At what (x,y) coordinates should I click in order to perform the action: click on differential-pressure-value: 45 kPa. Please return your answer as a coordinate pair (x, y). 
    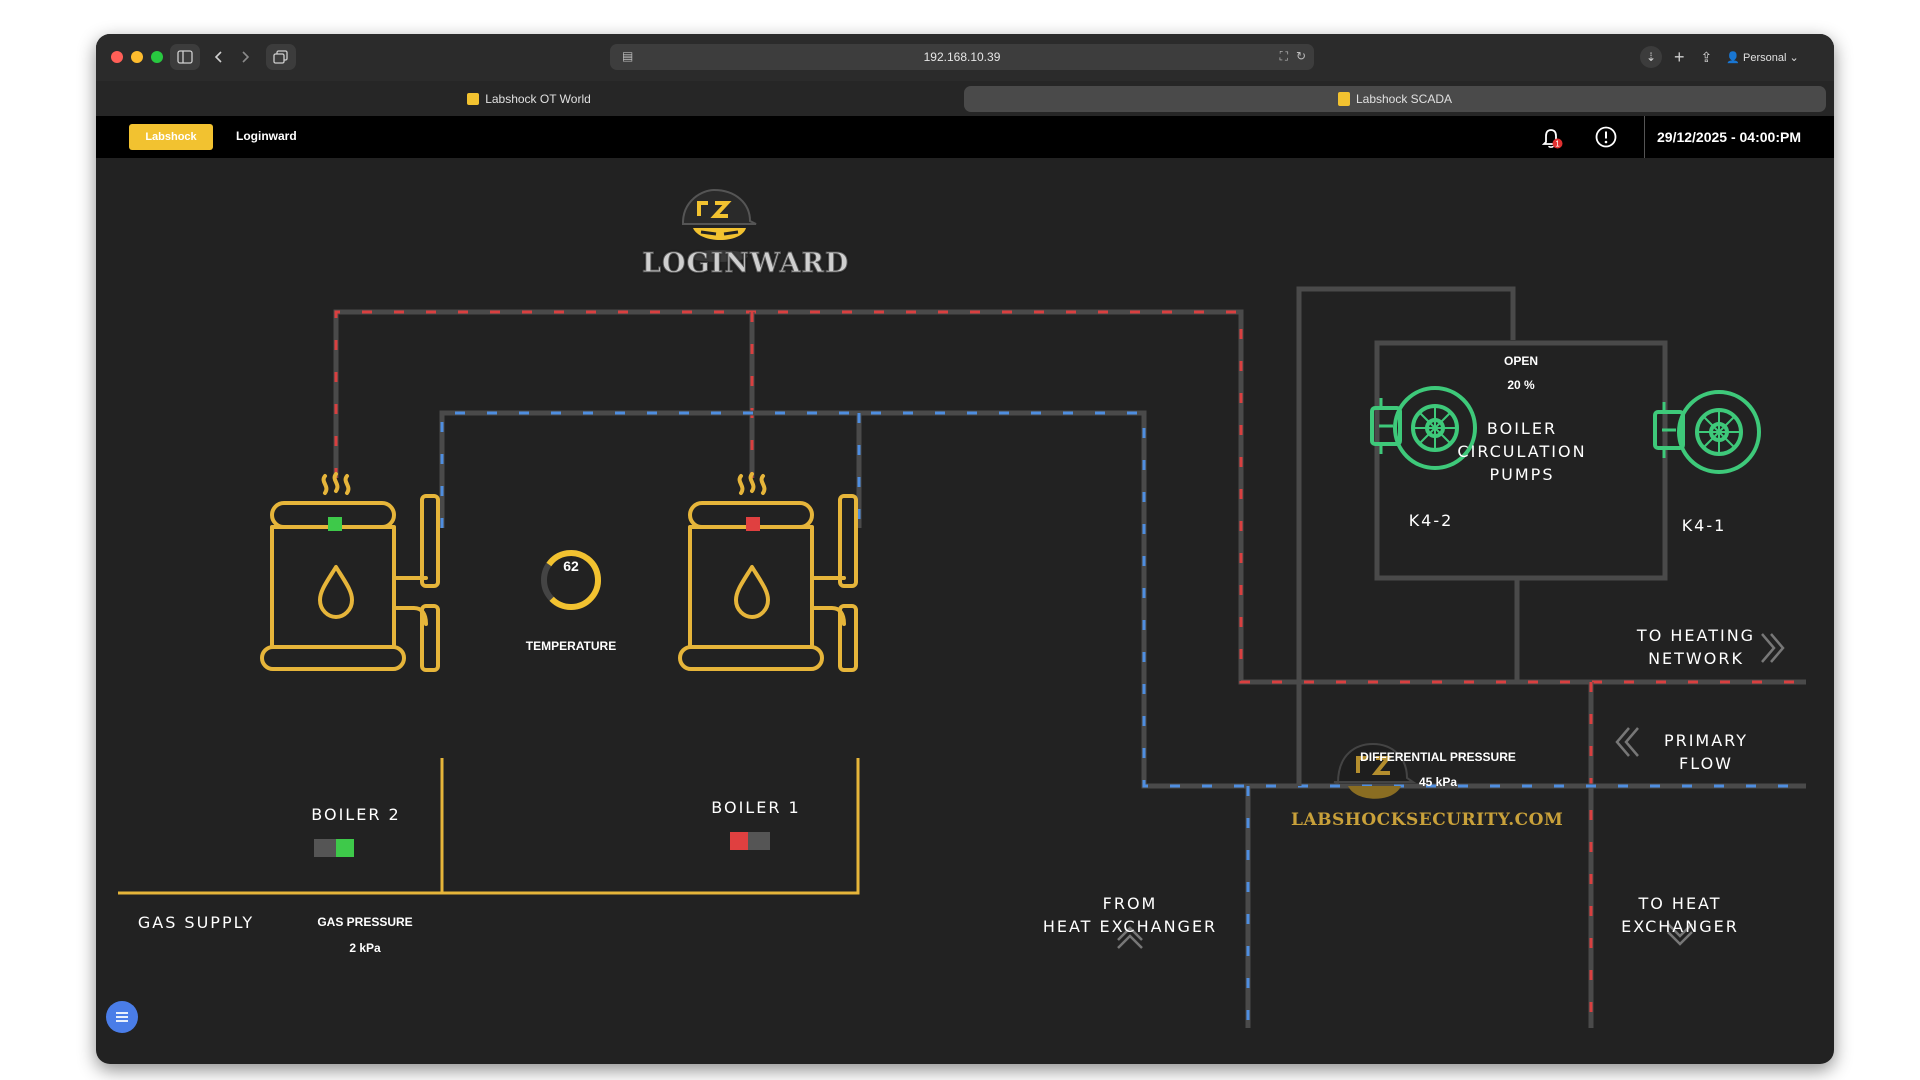
    Looking at the image, I should click on (1438, 782).